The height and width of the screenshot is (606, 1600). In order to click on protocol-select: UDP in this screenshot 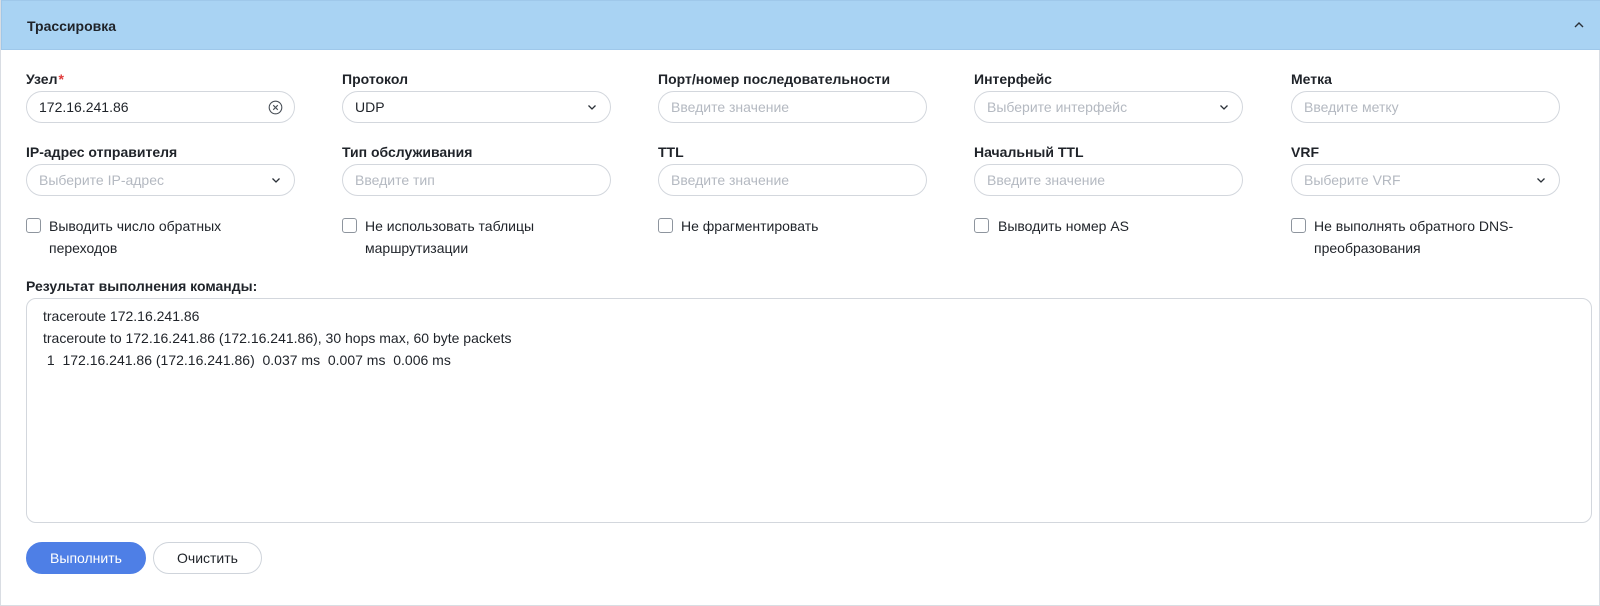, I will do `click(476, 107)`.